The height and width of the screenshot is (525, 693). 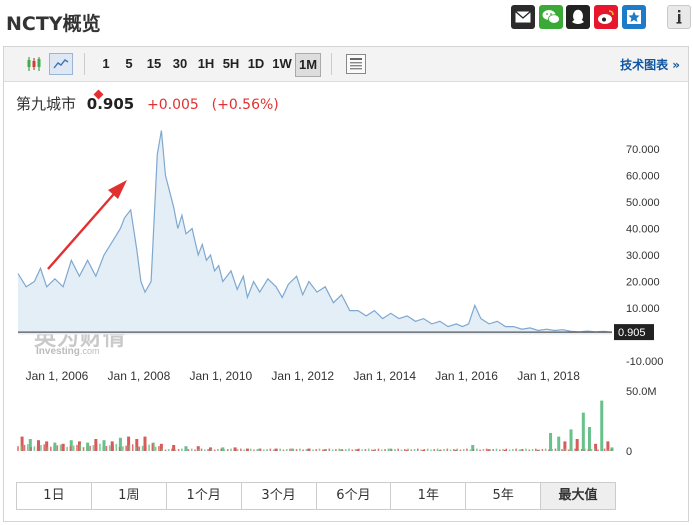 What do you see at coordinates (54, 496) in the screenshot?
I see `range-1d: 1日` at bounding box center [54, 496].